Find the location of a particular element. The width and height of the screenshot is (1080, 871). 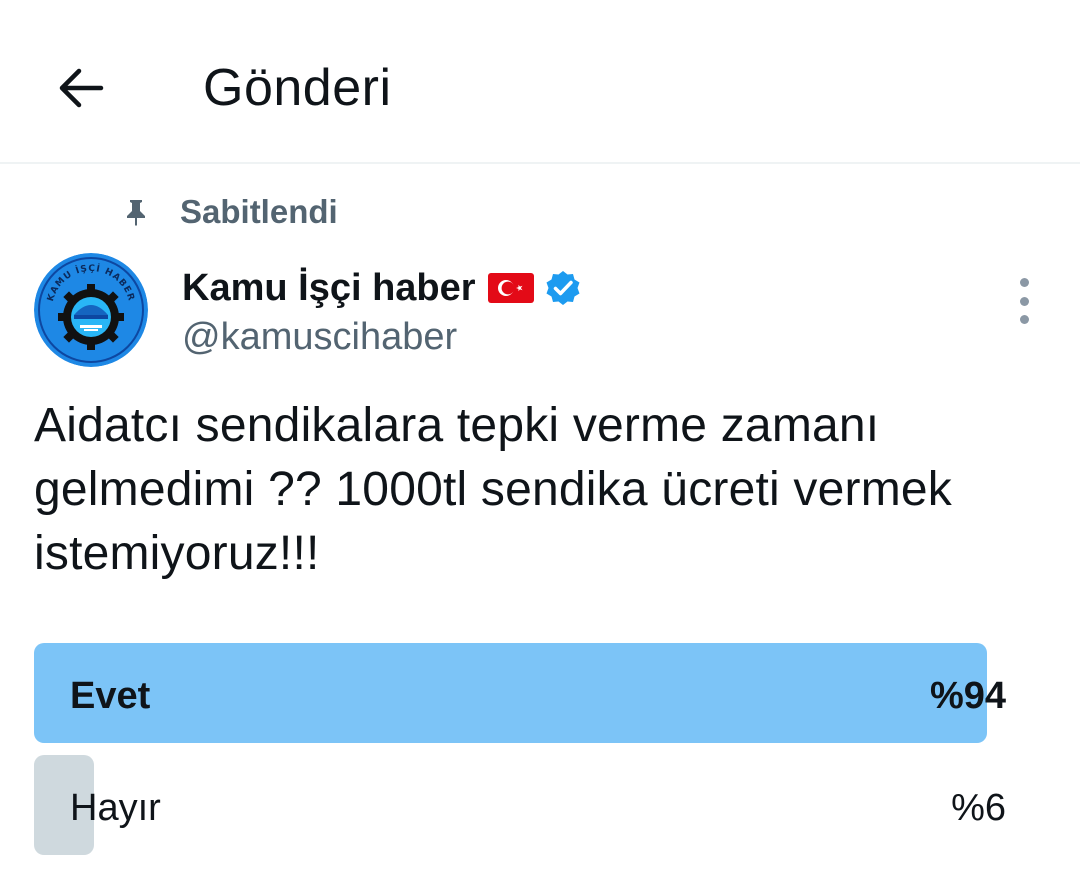

poll-bar-evet is located at coordinates (510, 693).